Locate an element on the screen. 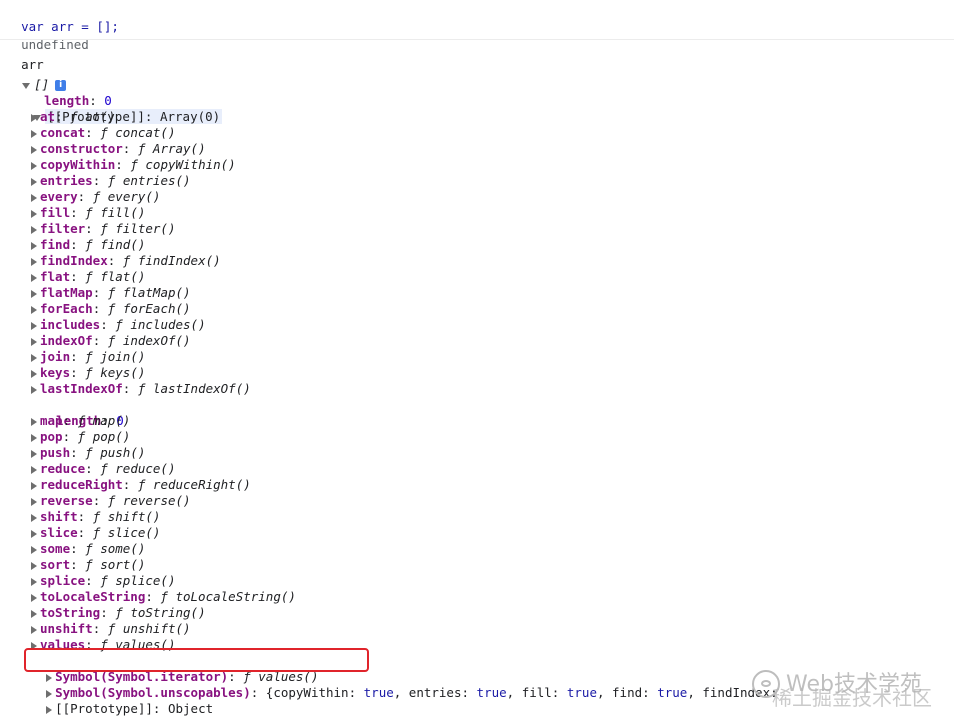 Image resolution: width=954 pixels, height=725 pixels. method-row-constructor: constructor: ƒ Array() is located at coordinates (118, 149).